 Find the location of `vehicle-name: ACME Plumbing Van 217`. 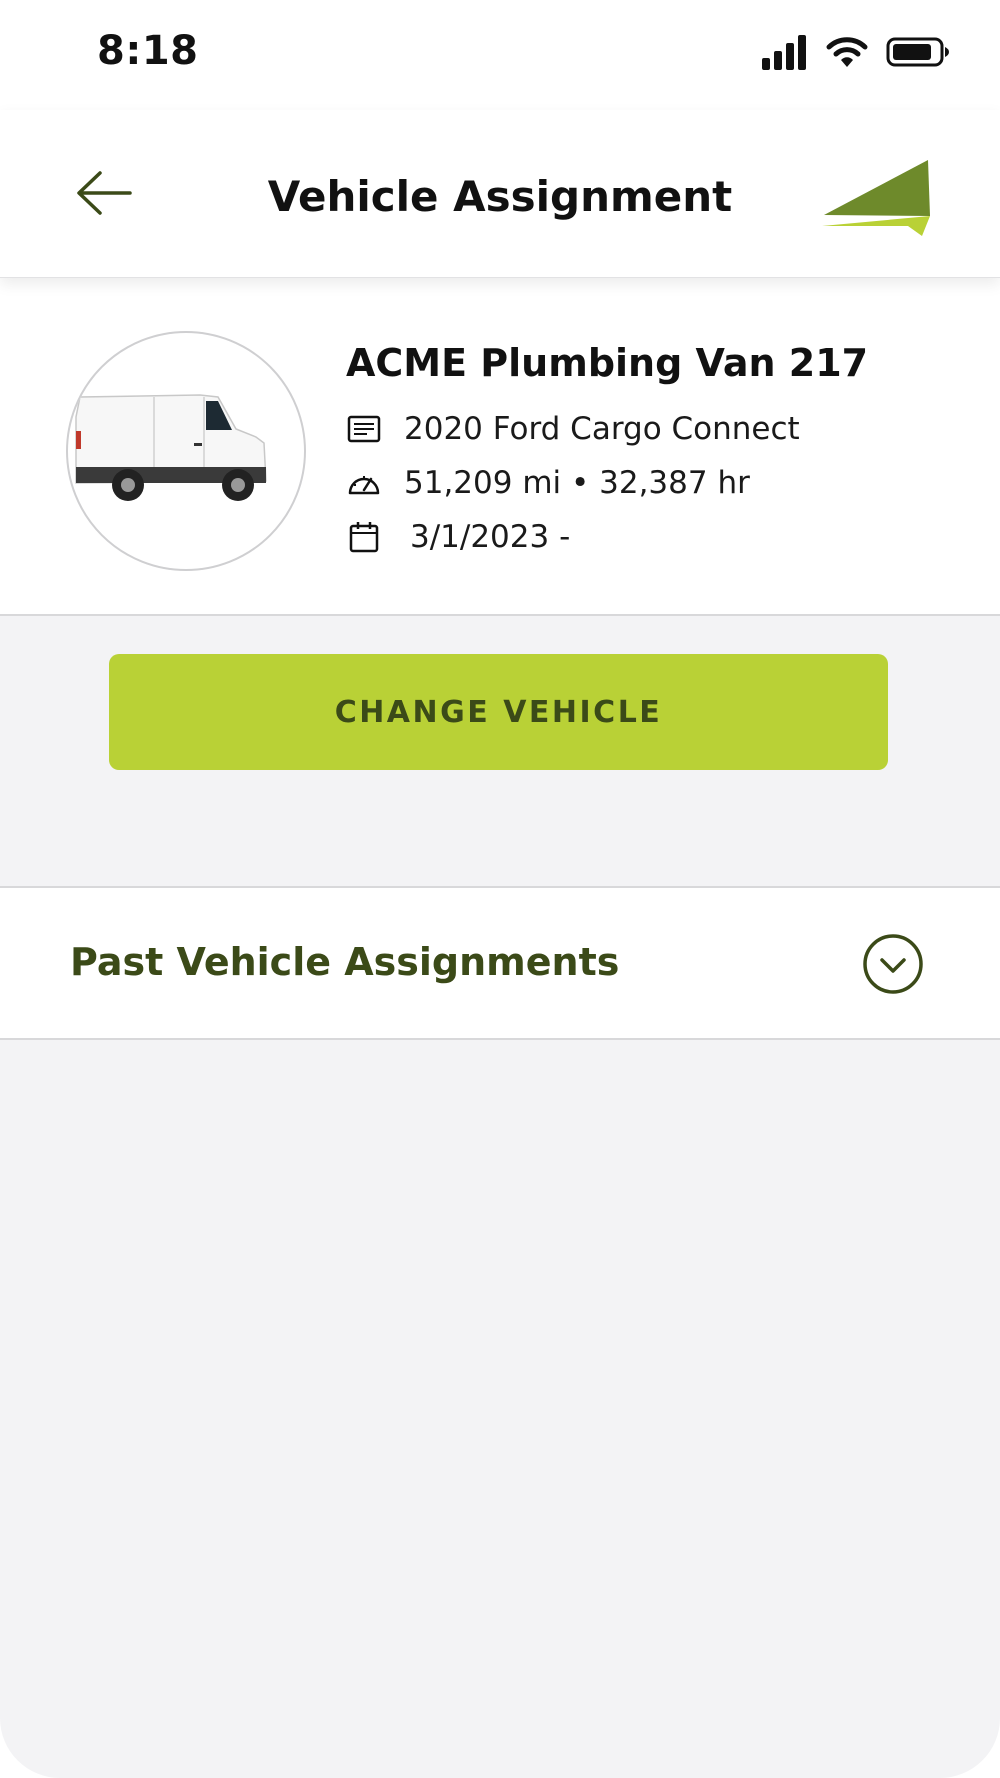

vehicle-name: ACME Plumbing Van 217 is located at coordinates (607, 363).